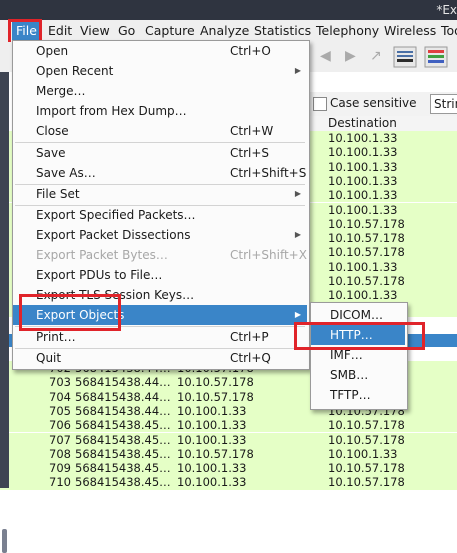 The width and height of the screenshot is (457, 553). Describe the element at coordinates (70, 312) in the screenshot. I see `highlight-export-objects` at that location.